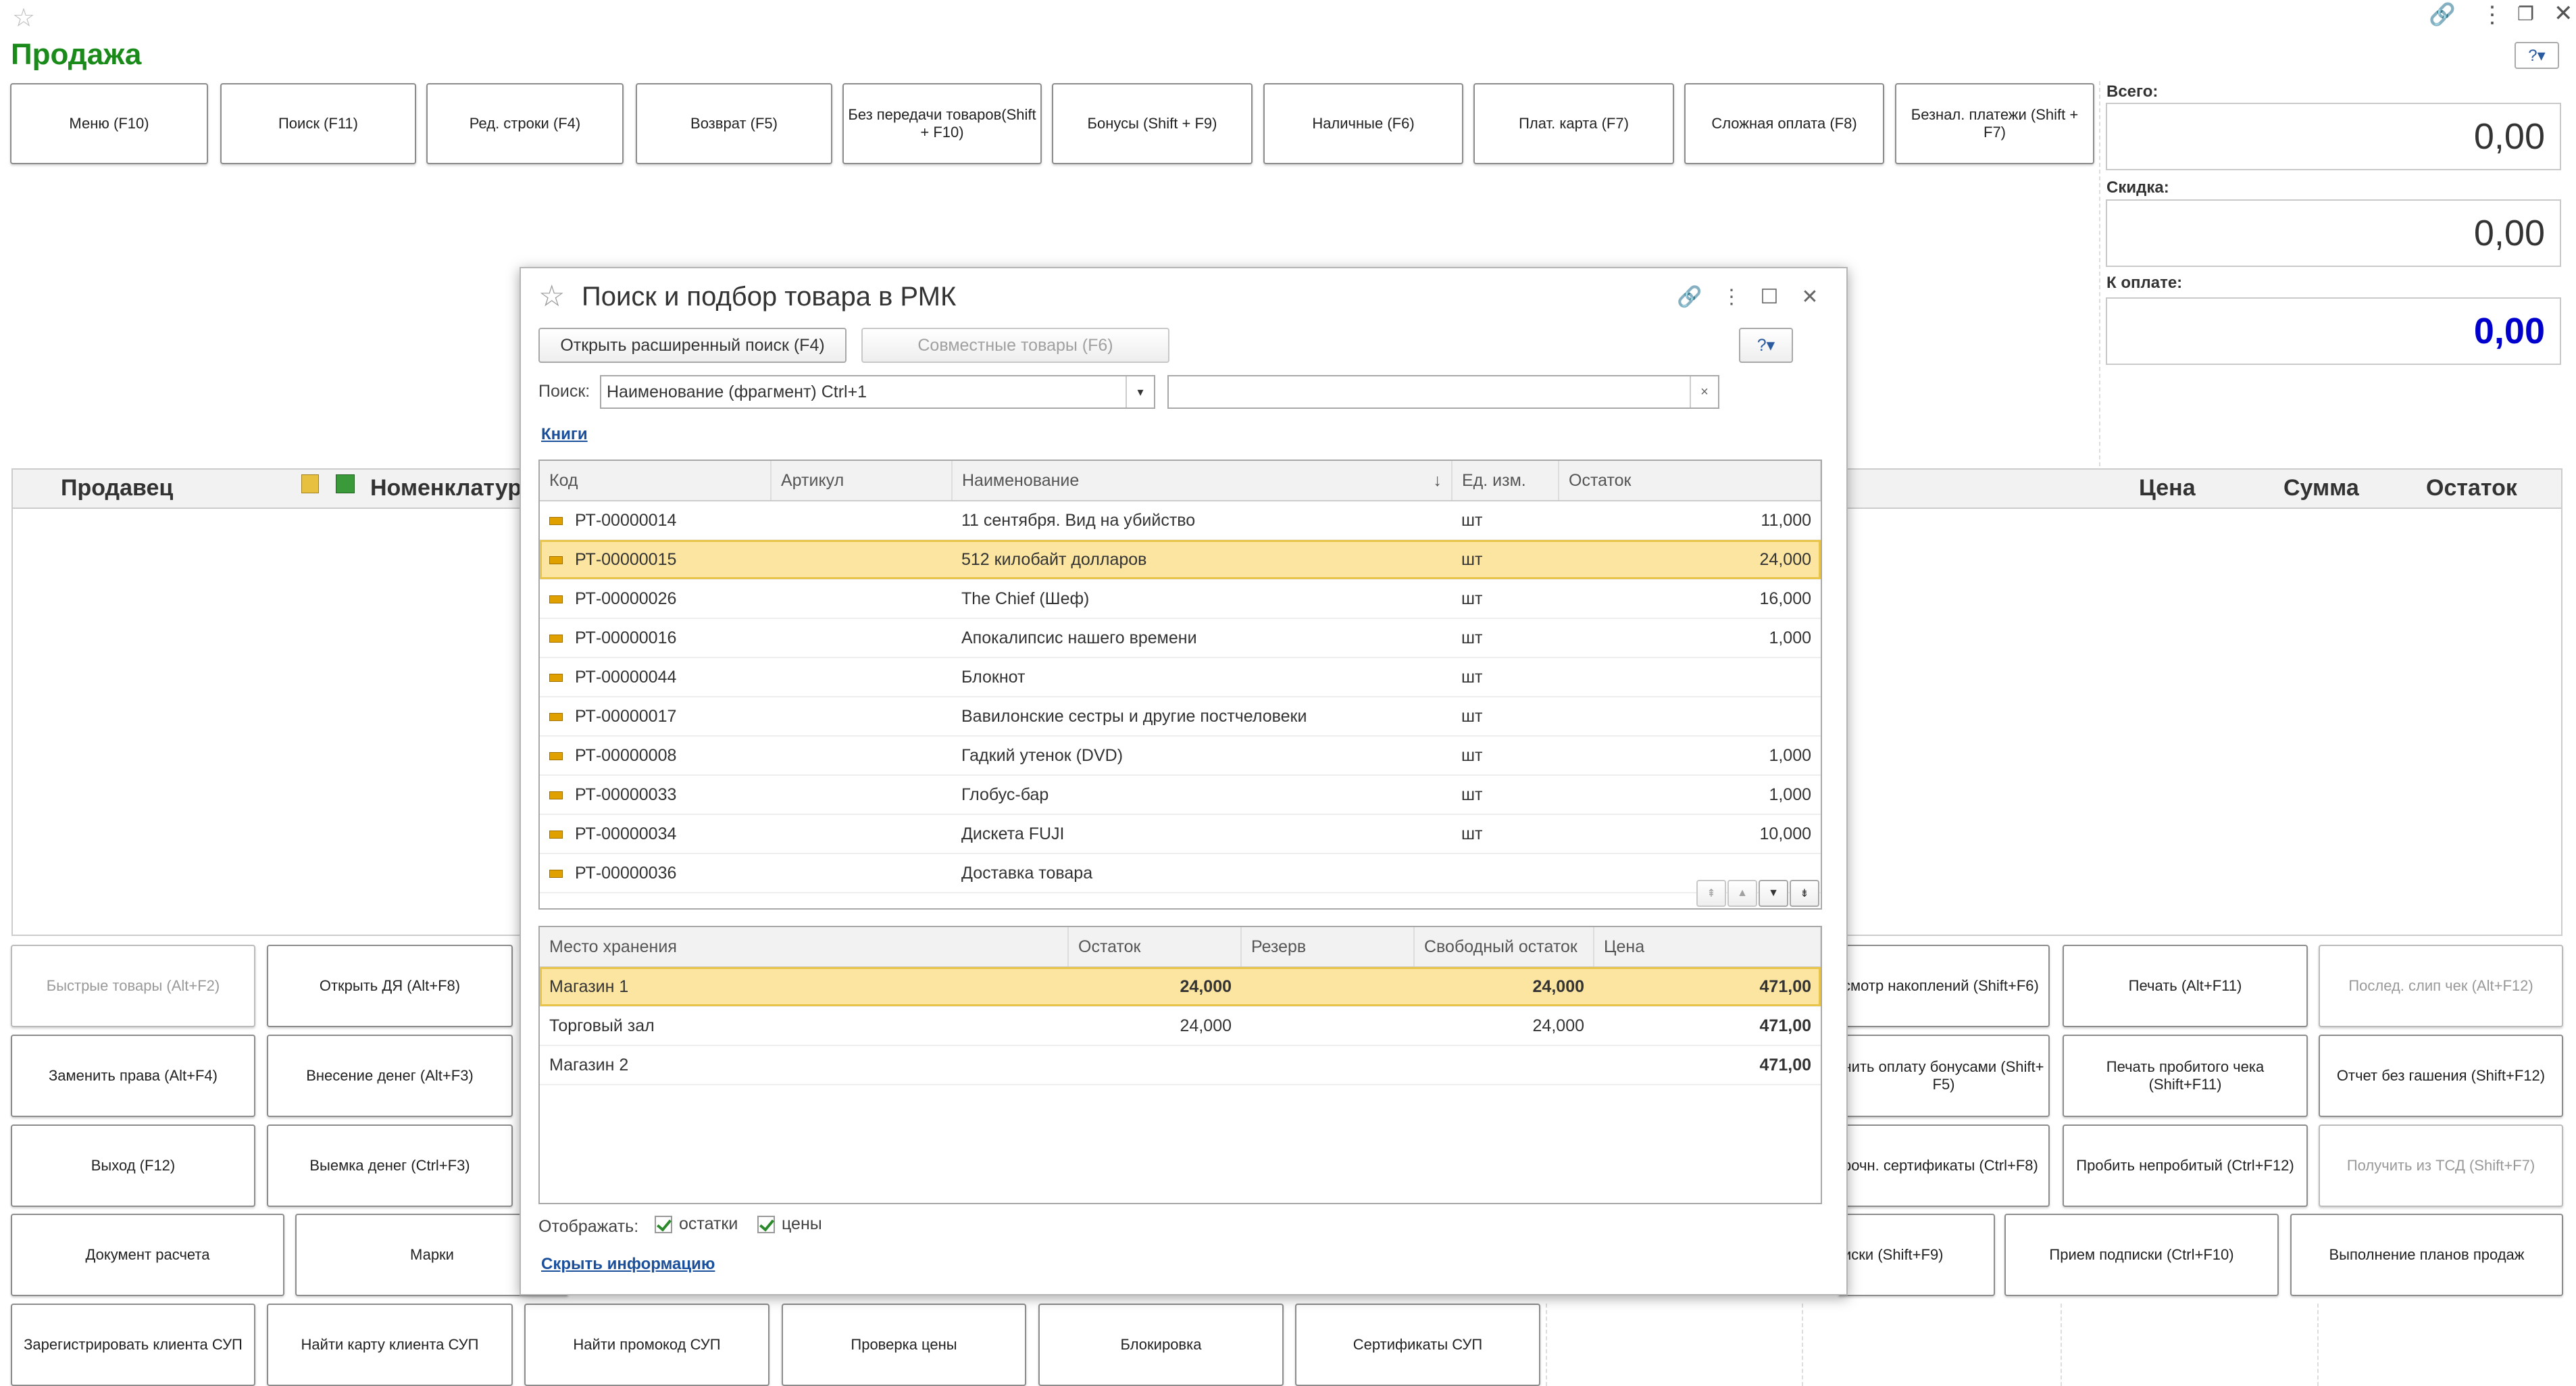 Image resolution: width=2576 pixels, height=1386 pixels. What do you see at coordinates (117, 488) in the screenshot?
I see `col-seller: Продавец` at bounding box center [117, 488].